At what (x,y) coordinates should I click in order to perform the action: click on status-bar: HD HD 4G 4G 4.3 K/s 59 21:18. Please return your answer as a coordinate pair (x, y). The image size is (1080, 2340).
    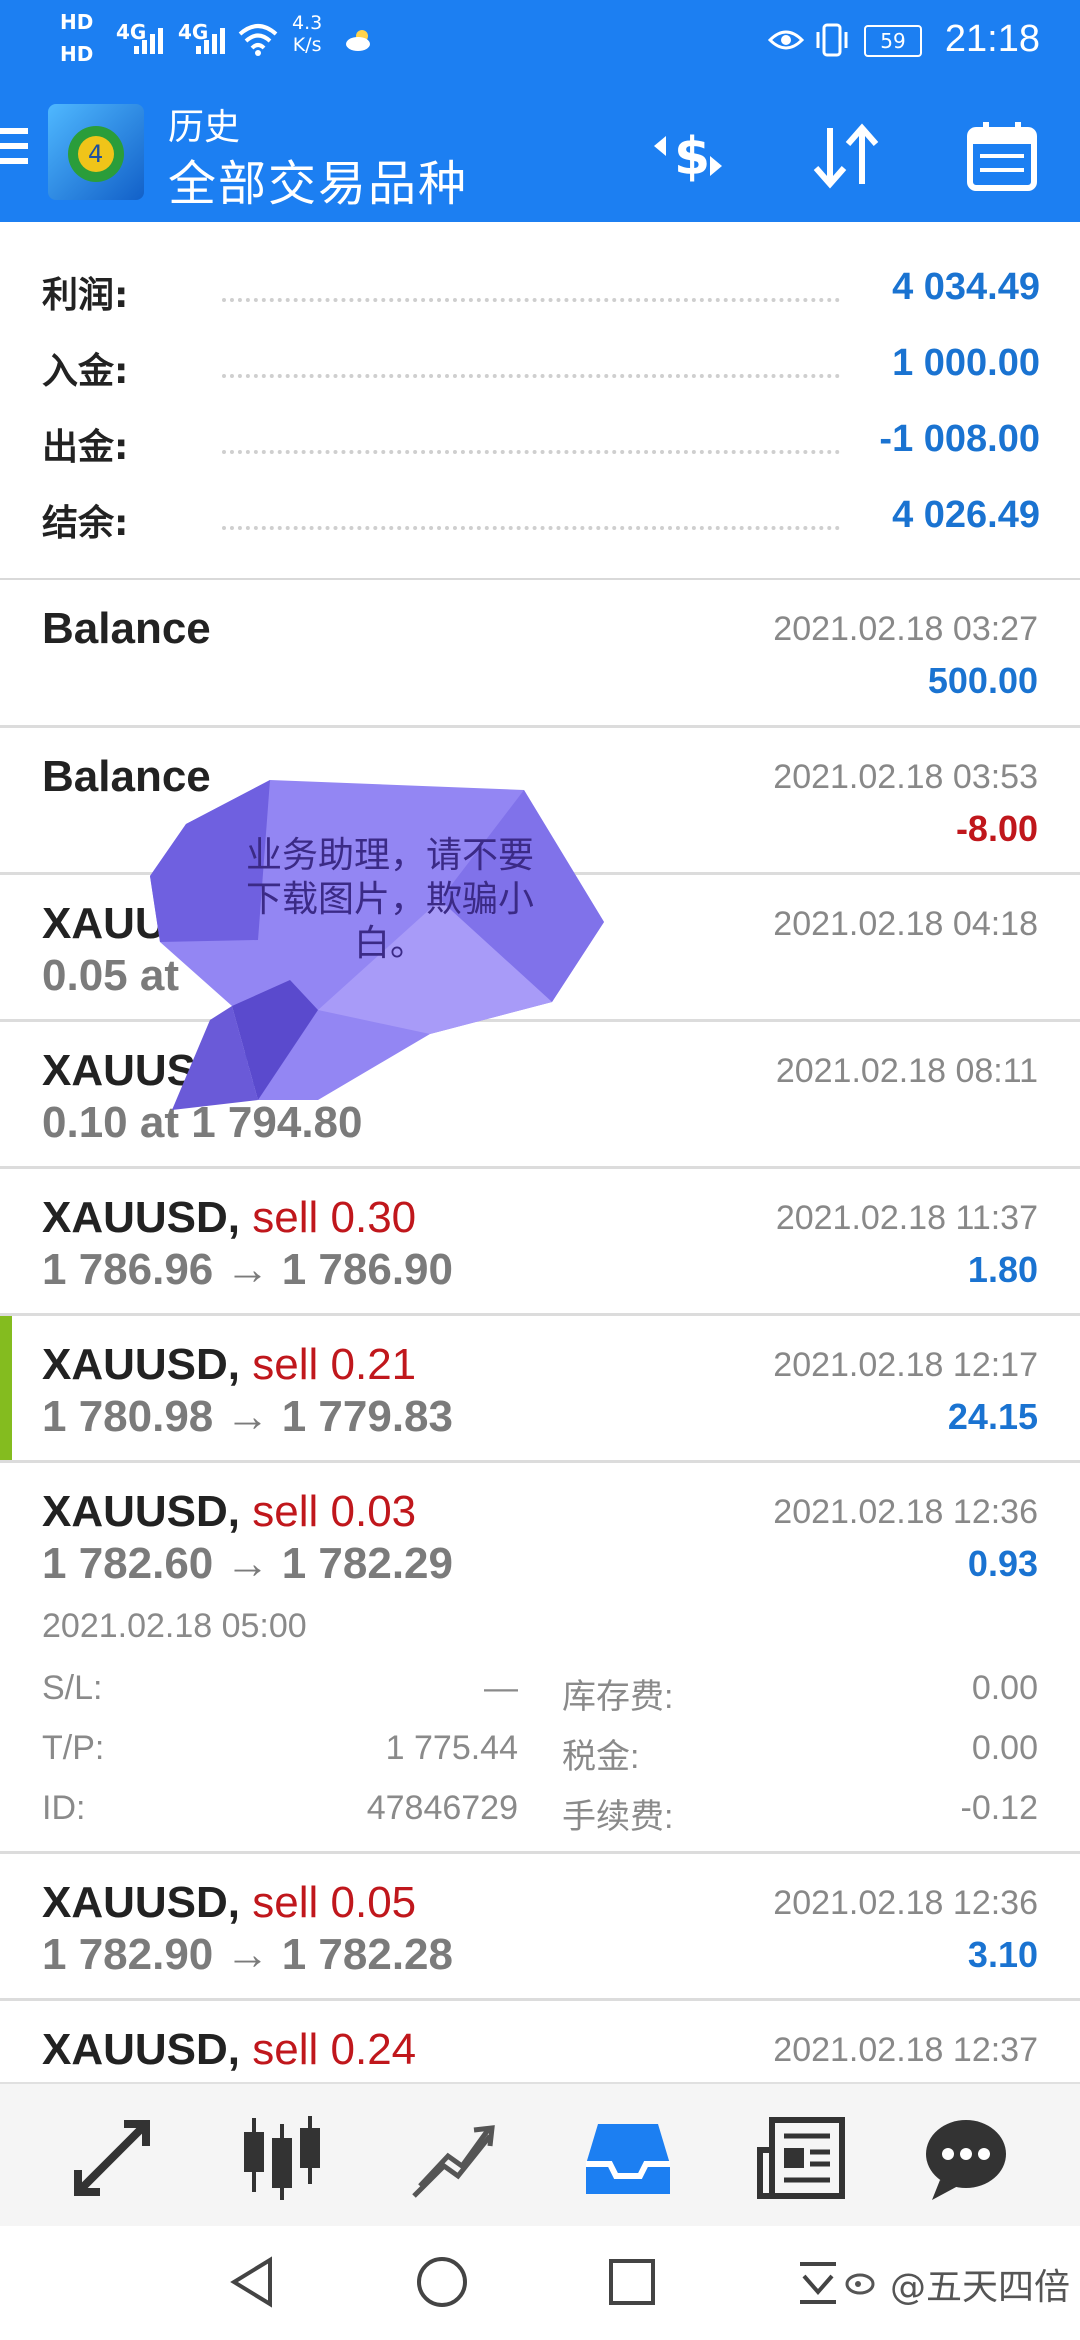
    Looking at the image, I should click on (540, 43).